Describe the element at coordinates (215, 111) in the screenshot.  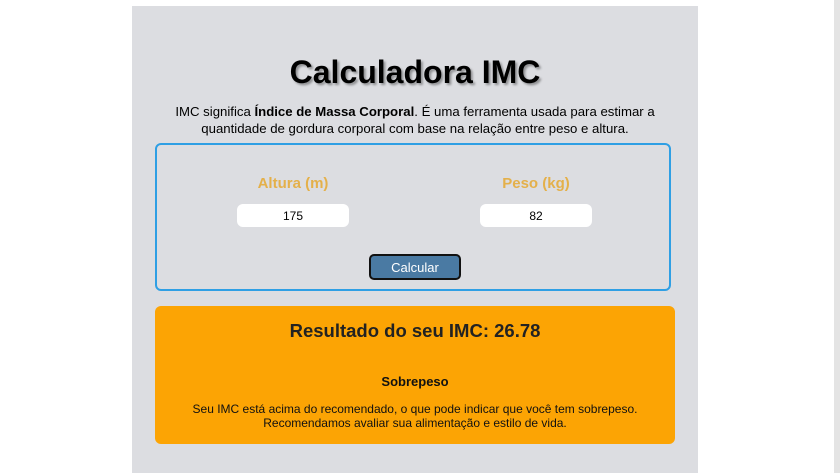
I see `intro-prefix: IMC significa` at that location.